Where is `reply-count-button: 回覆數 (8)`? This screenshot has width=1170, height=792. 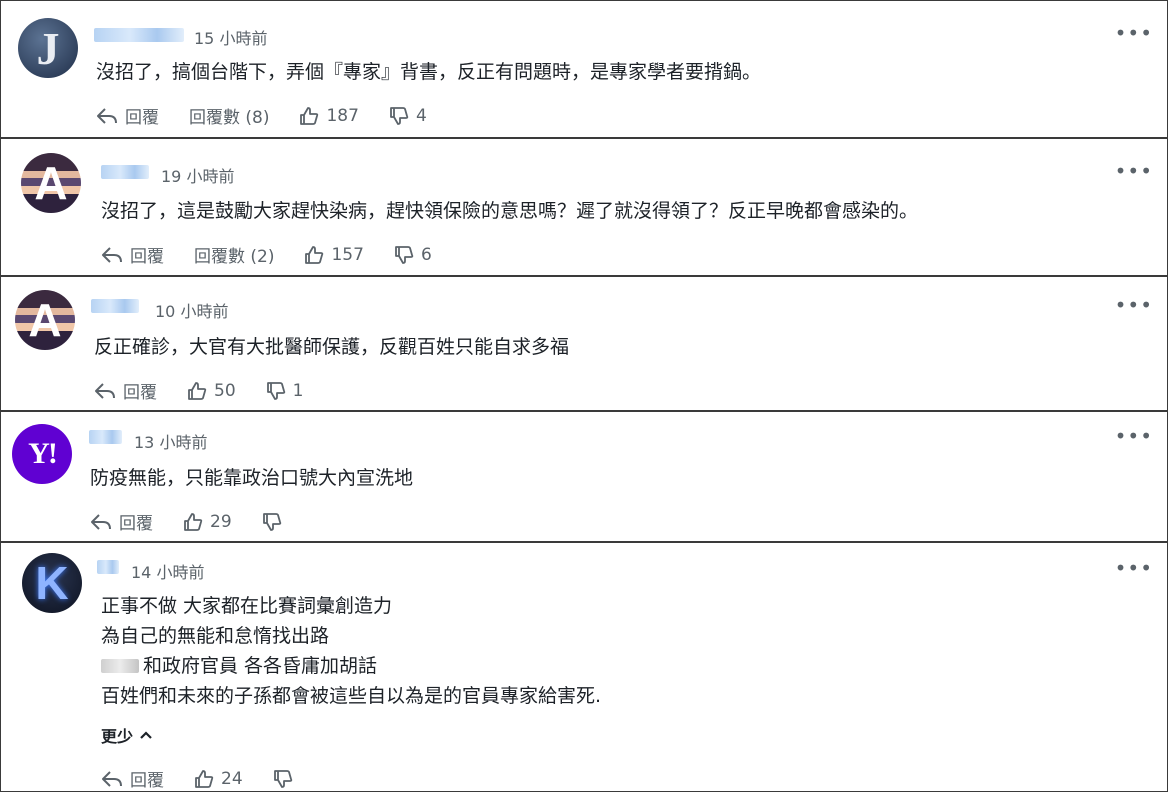 reply-count-button: 回覆數 (8) is located at coordinates (229, 115).